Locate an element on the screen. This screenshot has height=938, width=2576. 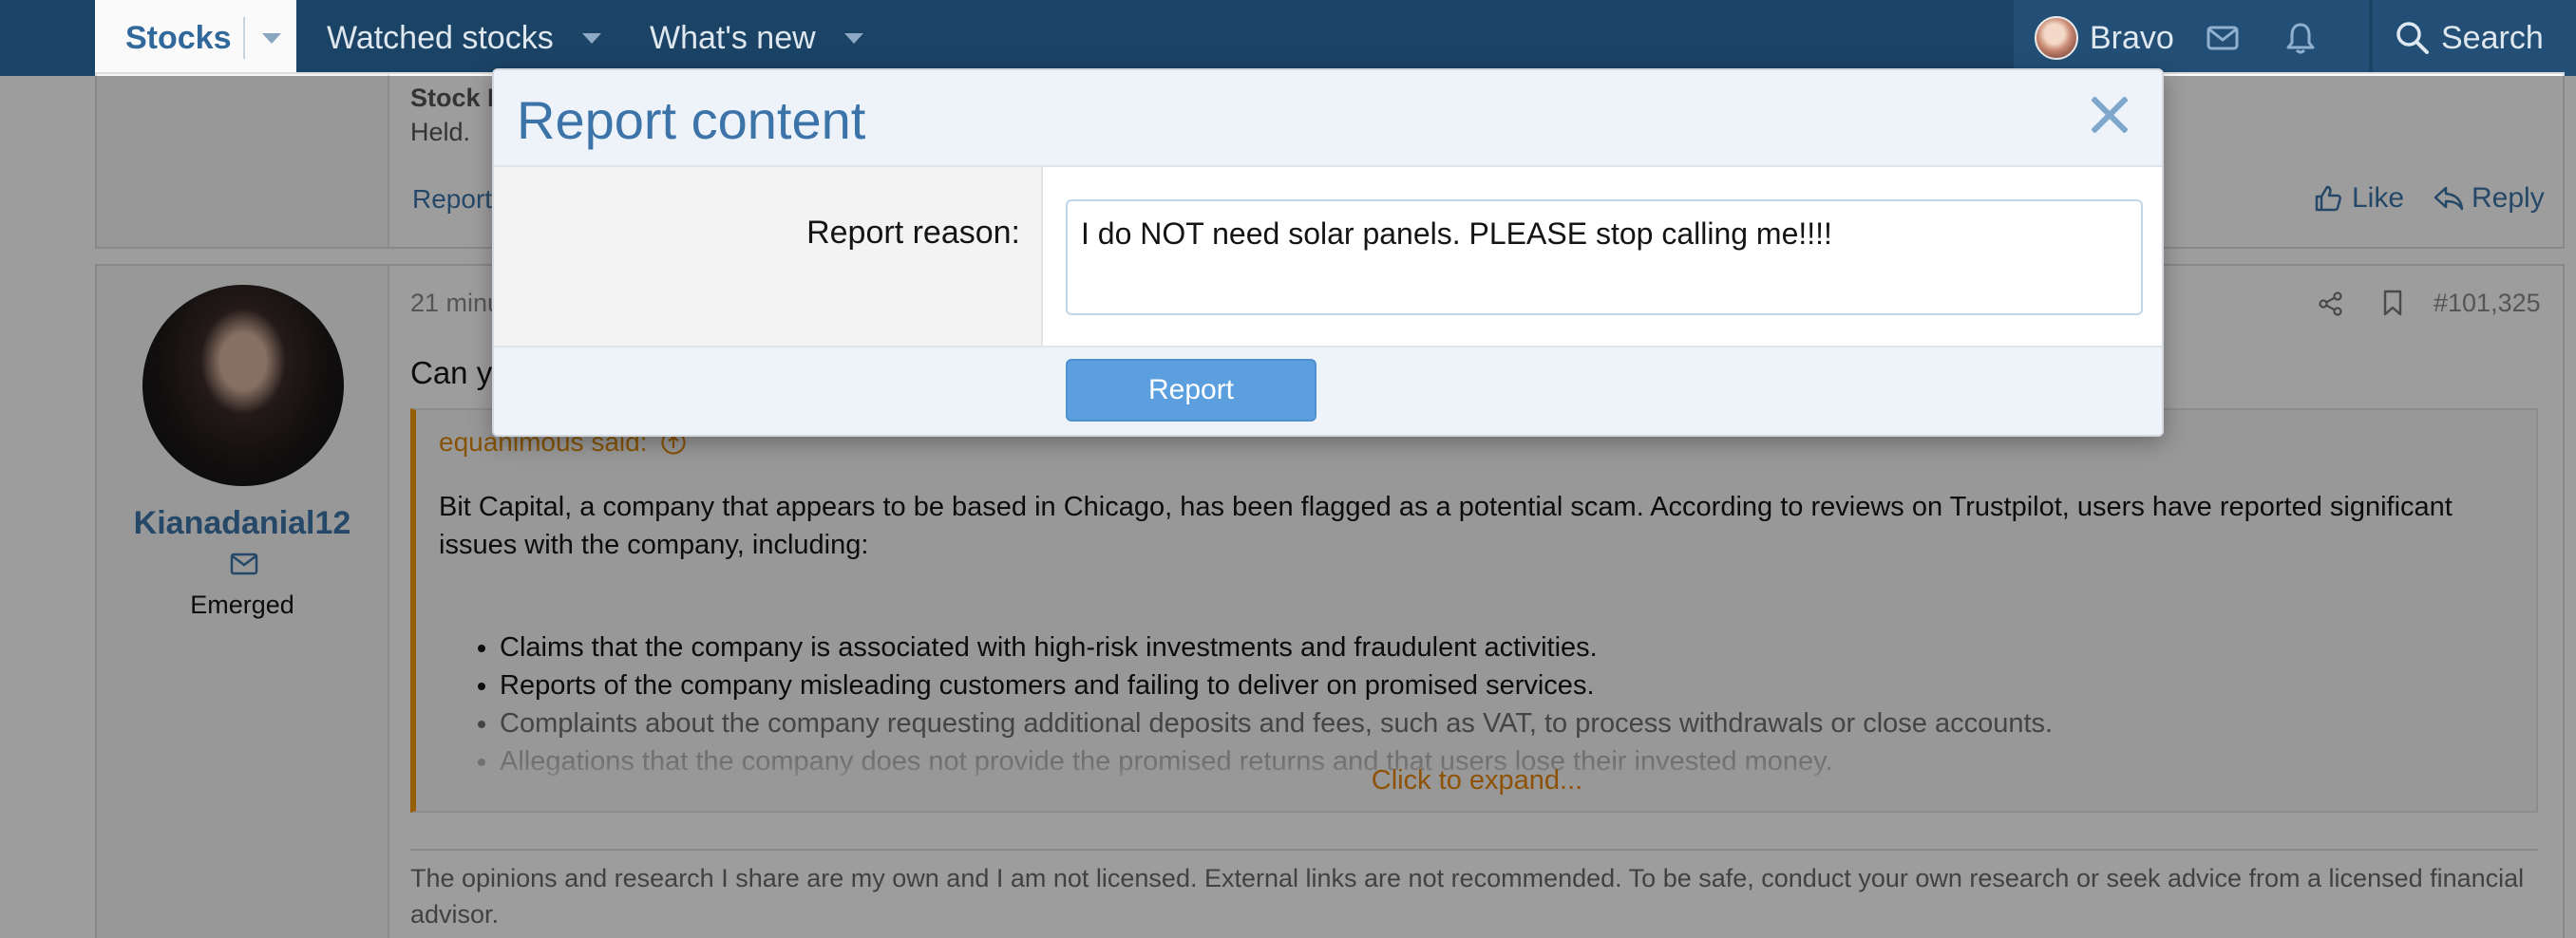
username: Bravo is located at coordinates (2132, 37).